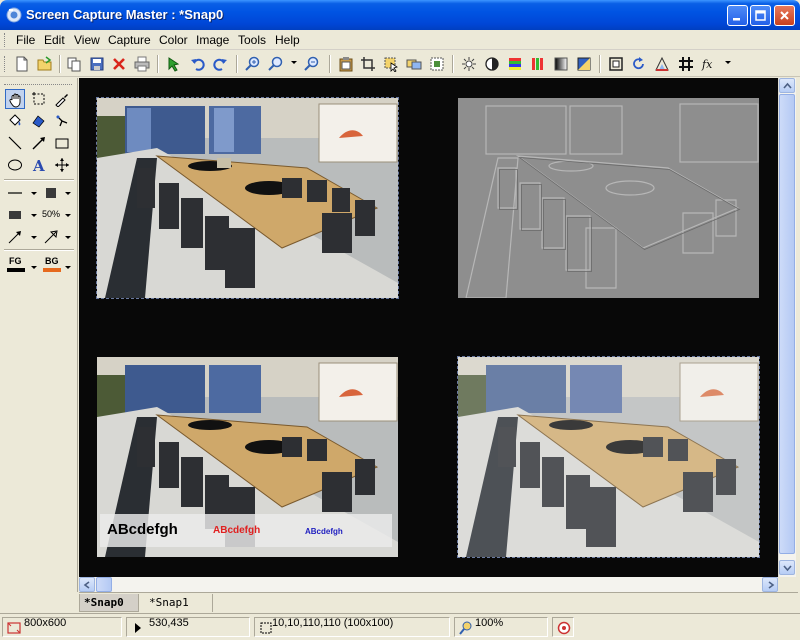 This screenshot has height=640, width=800. What do you see at coordinates (252, 40) in the screenshot?
I see `menu-tools: Tools` at bounding box center [252, 40].